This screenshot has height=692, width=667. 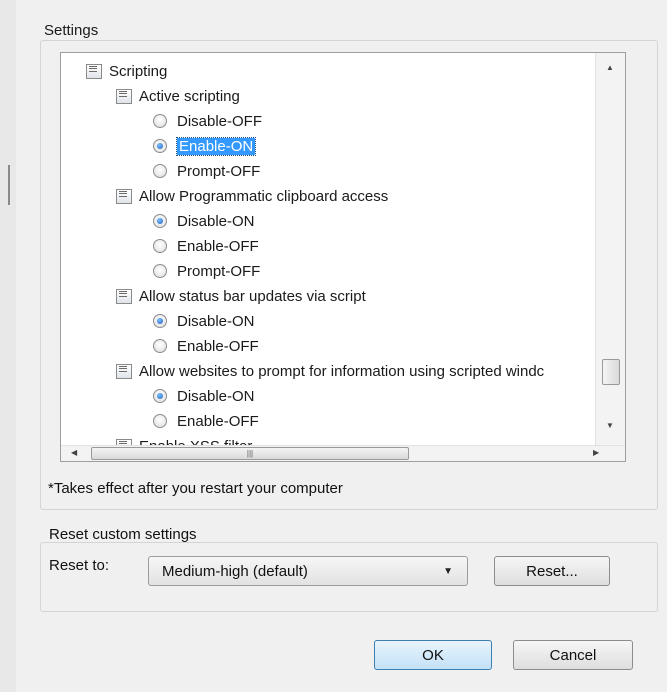 I want to click on tree-setting-status-bar-updates: Allow status bar updates via script, so click(x=240, y=296).